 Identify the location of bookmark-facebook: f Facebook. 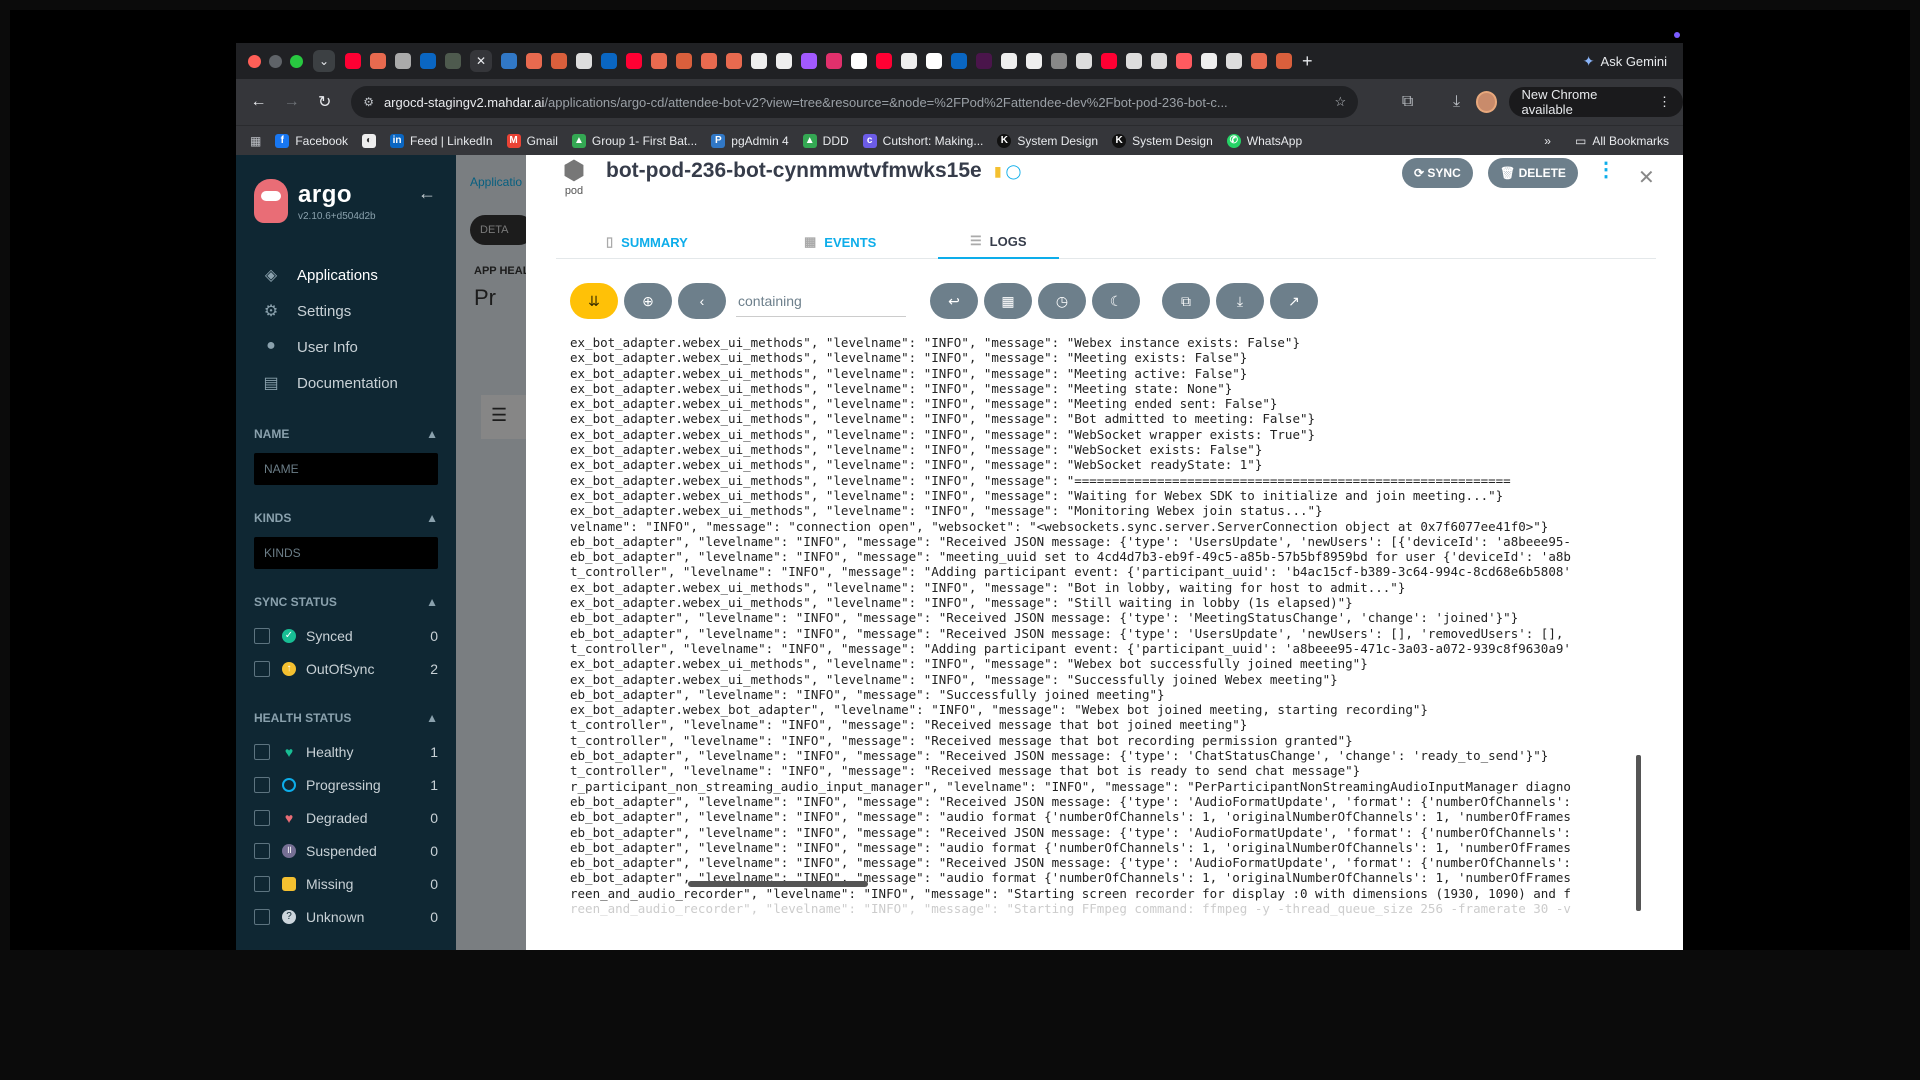
(311, 140).